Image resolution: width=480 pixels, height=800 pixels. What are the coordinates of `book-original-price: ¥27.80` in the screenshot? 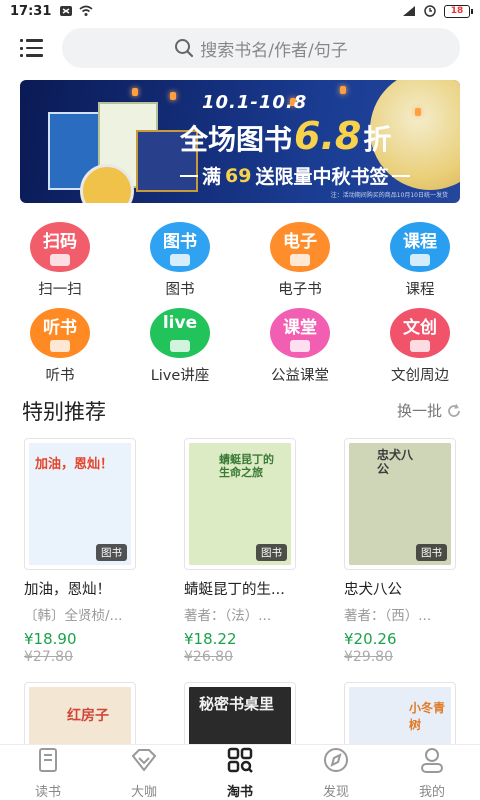 It's located at (48, 657).